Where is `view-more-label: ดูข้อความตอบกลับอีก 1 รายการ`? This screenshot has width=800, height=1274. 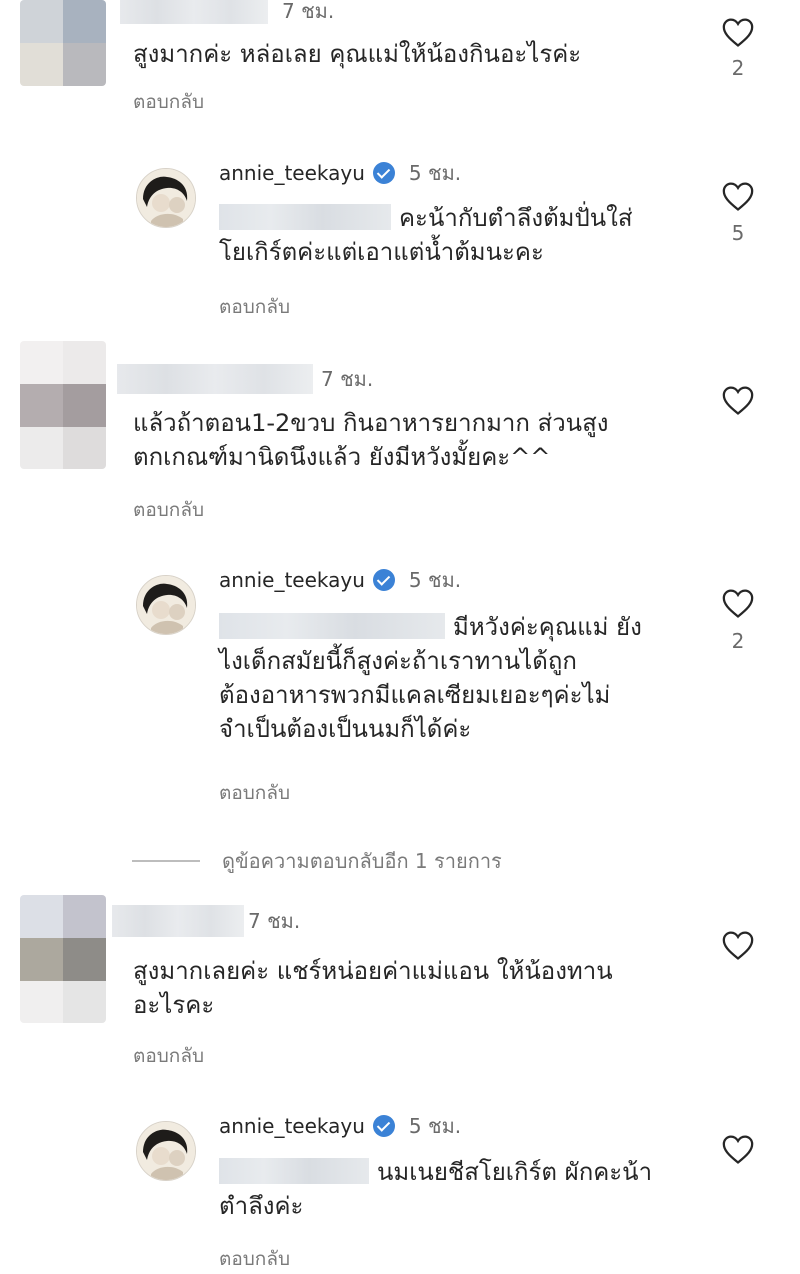
view-more-label: ดูข้อความตอบกลับอีก 1 รายการ is located at coordinates (362, 861).